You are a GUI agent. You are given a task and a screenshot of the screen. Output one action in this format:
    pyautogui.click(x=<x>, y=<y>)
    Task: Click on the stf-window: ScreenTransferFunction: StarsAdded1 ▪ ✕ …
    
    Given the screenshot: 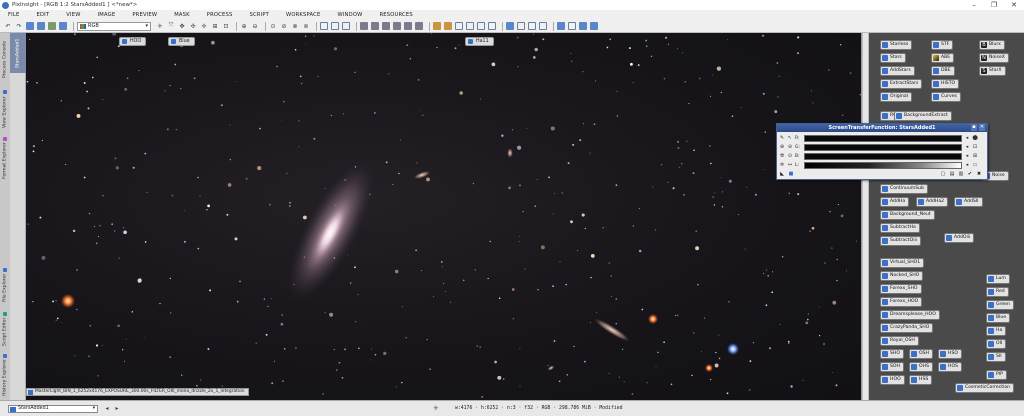 What is the action you would take?
    pyautogui.click(x=882, y=151)
    